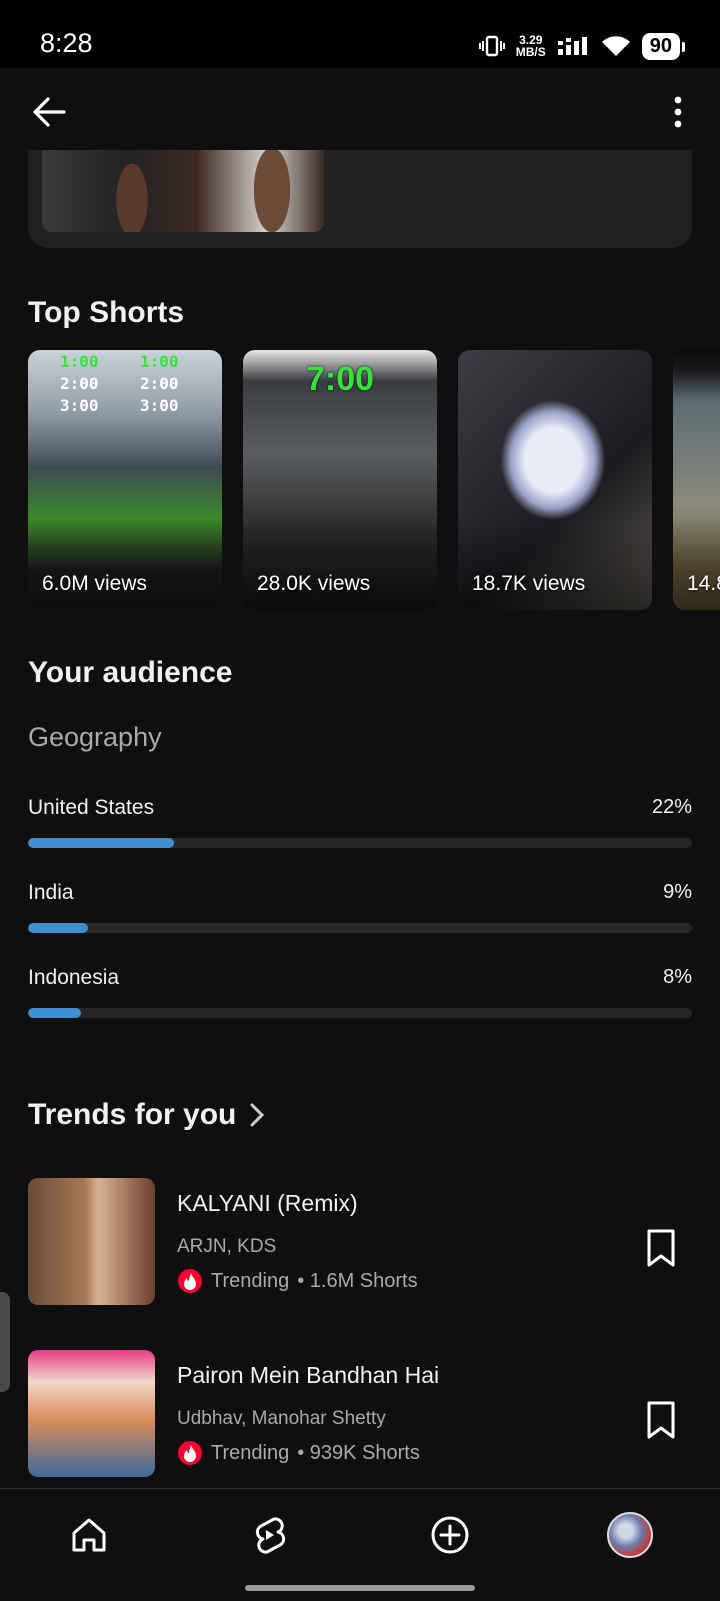 Image resolution: width=720 pixels, height=1601 pixels. I want to click on short-card: 1:00 1:00 2:00 2:00 3:00 3:00 6.0M views, so click(125, 480).